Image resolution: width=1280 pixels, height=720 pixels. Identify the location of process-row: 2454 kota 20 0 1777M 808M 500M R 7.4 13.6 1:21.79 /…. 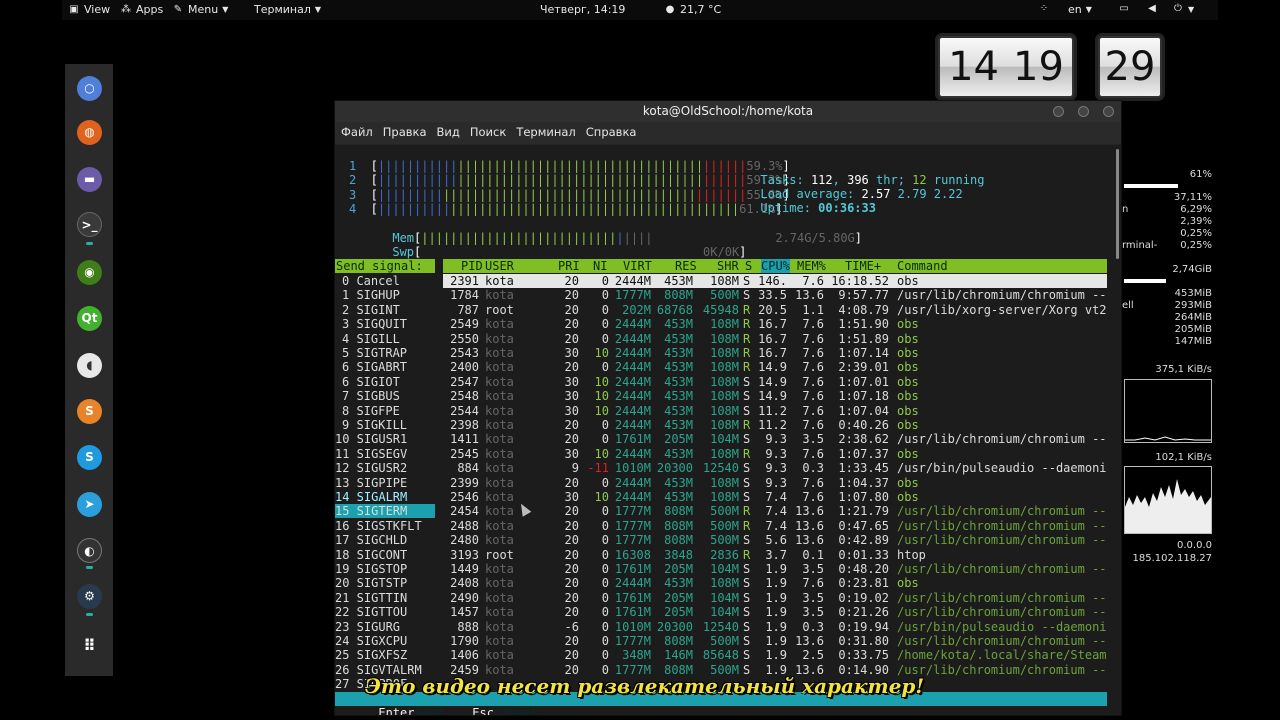
(721, 511).